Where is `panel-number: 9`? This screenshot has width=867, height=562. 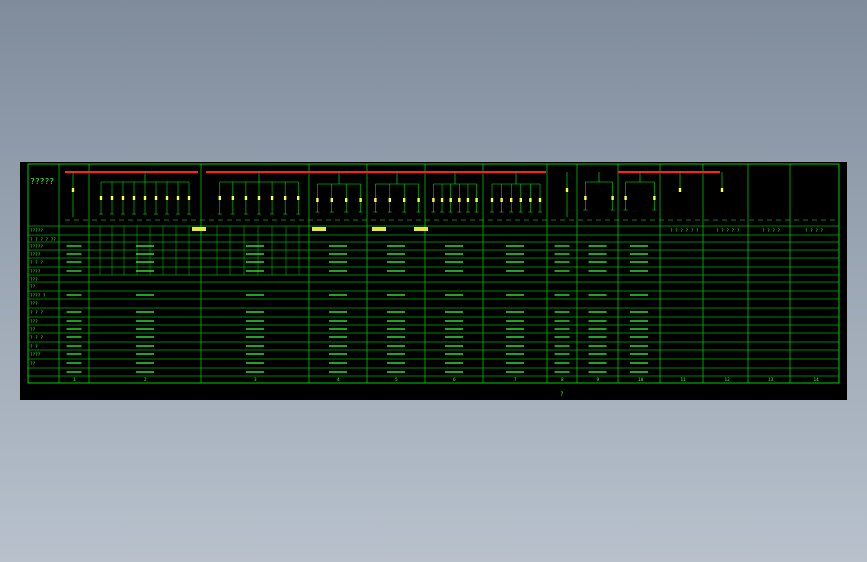 panel-number: 9 is located at coordinates (598, 380).